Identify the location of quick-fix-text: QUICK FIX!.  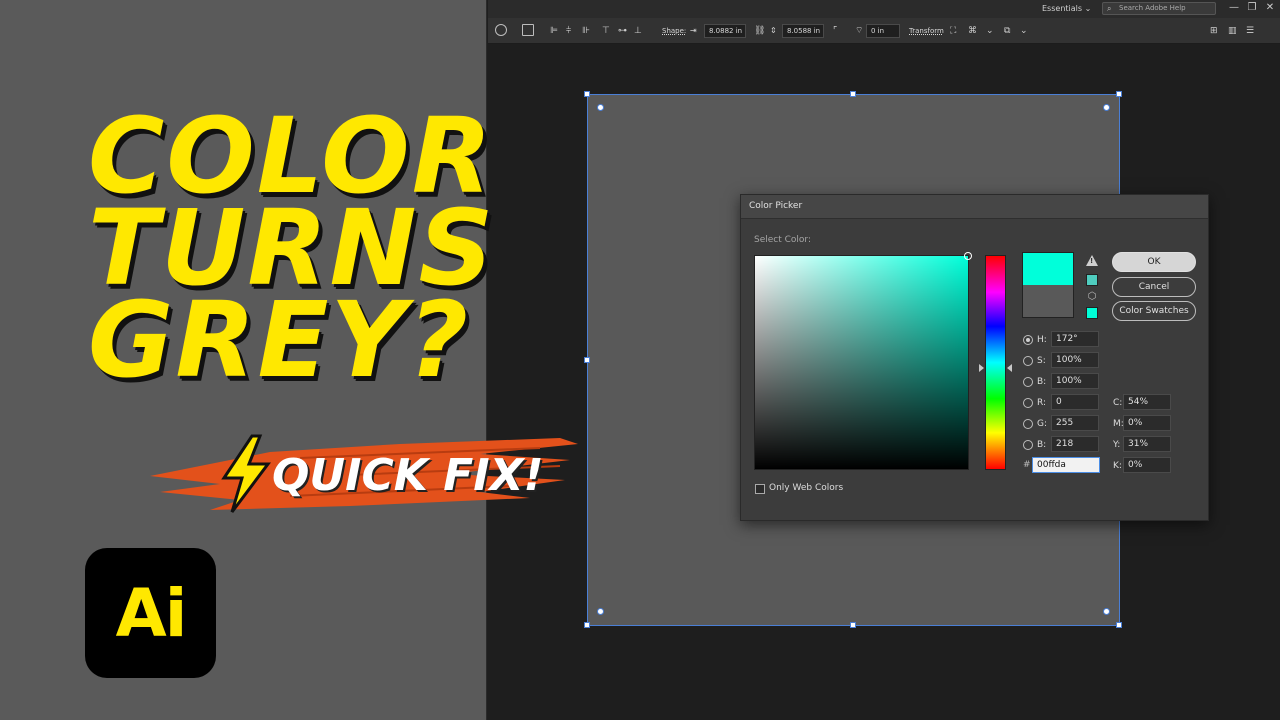
(408, 475).